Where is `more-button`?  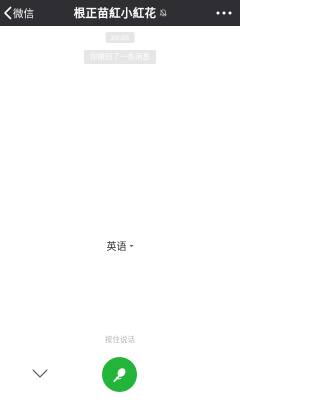 more-button is located at coordinates (224, 13).